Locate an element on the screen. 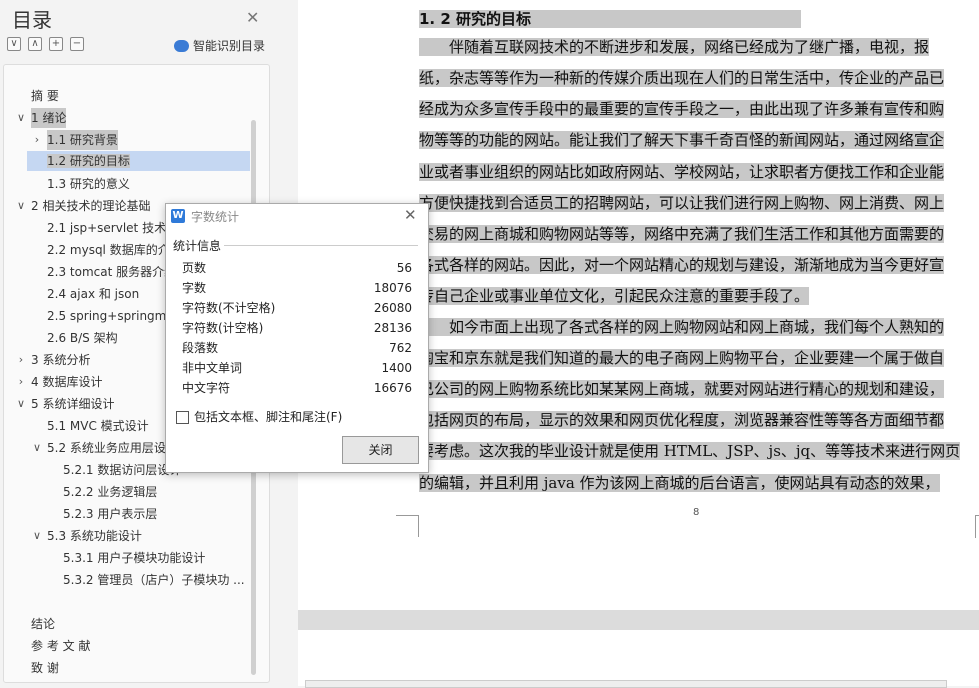 Image resolution: width=979 pixels, height=688 pixels. toc-item: 2.3 tomcat 服务器介绍 is located at coordinates (111, 272).